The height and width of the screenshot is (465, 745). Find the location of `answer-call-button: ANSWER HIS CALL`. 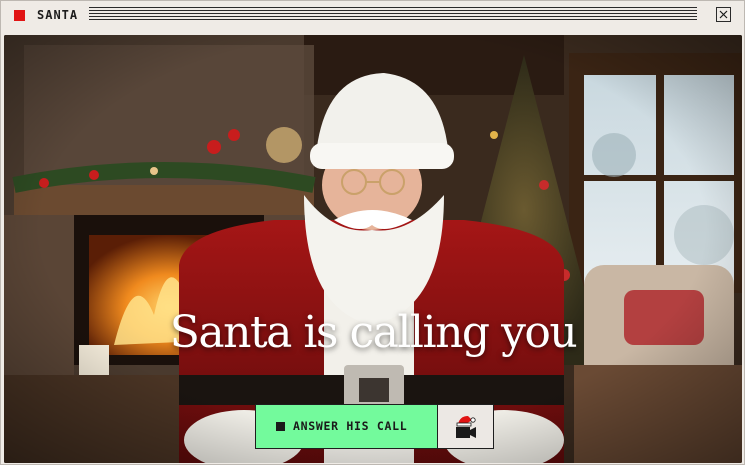

answer-call-button: ANSWER HIS CALL is located at coordinates (346, 426).